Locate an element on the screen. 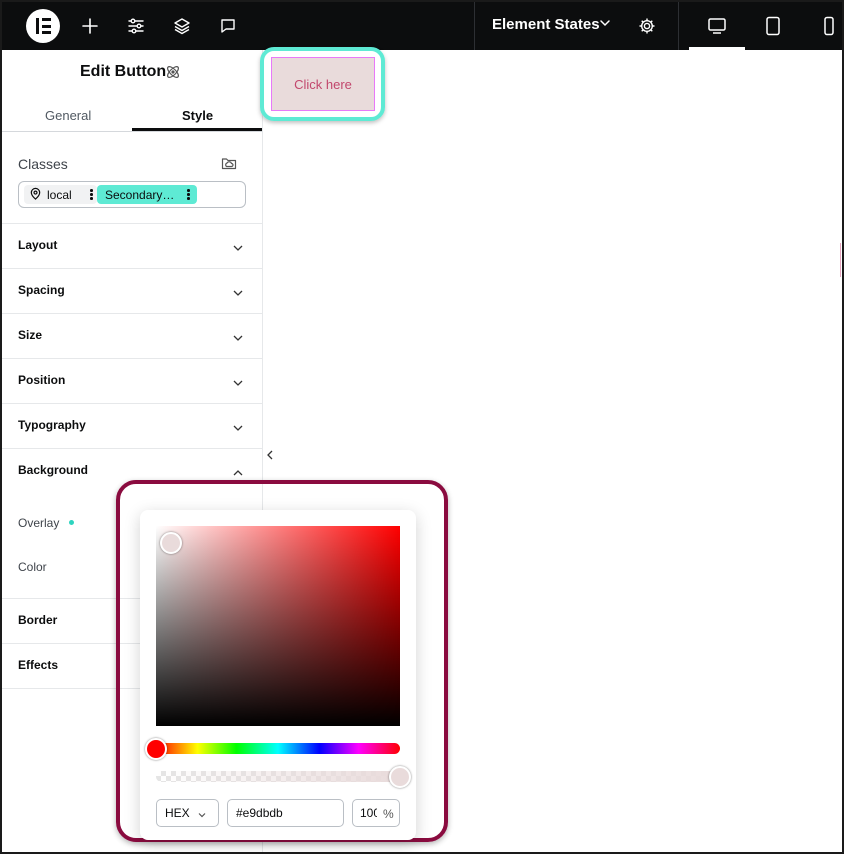 Image resolution: width=844 pixels, height=854 pixels. section-size: Size is located at coordinates (132, 335).